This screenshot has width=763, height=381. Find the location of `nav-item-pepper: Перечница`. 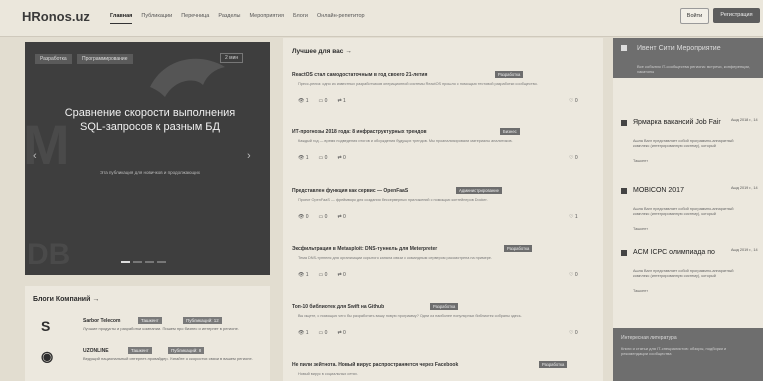

nav-item-pepper: Перечница is located at coordinates (195, 18).